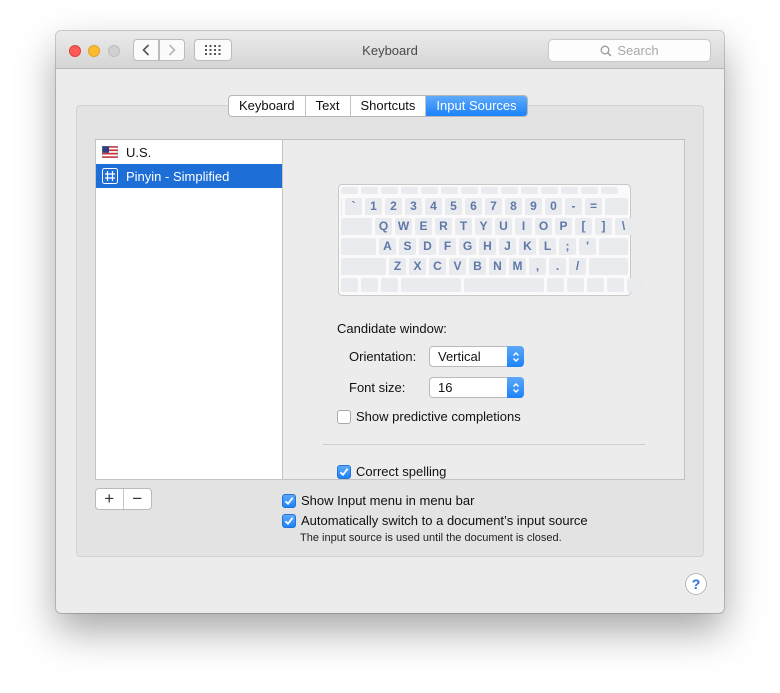 The height and width of the screenshot is (693, 780). What do you see at coordinates (553, 206) in the screenshot?
I see `keyboard-key: 0` at bounding box center [553, 206].